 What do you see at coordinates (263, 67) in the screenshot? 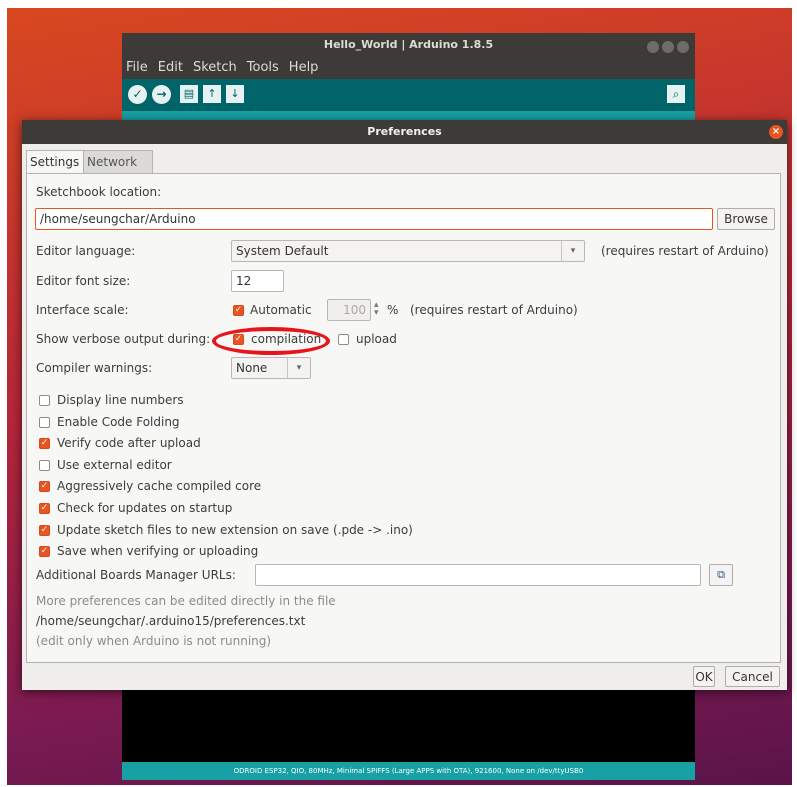
I see `menu-tools: Tools` at bounding box center [263, 67].